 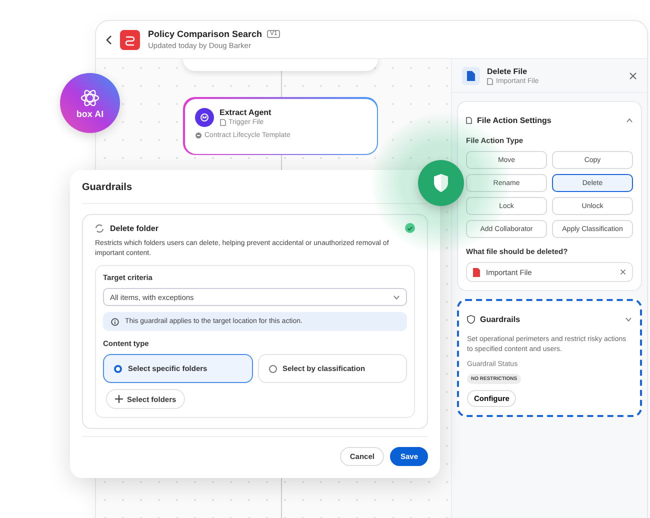 I want to click on pdf-file-icon, so click(x=476, y=272).